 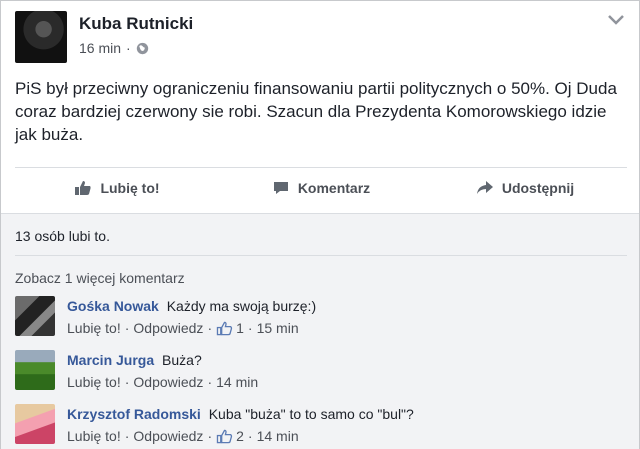 What do you see at coordinates (83, 187) in the screenshot?
I see `thumbs-up-icon` at bounding box center [83, 187].